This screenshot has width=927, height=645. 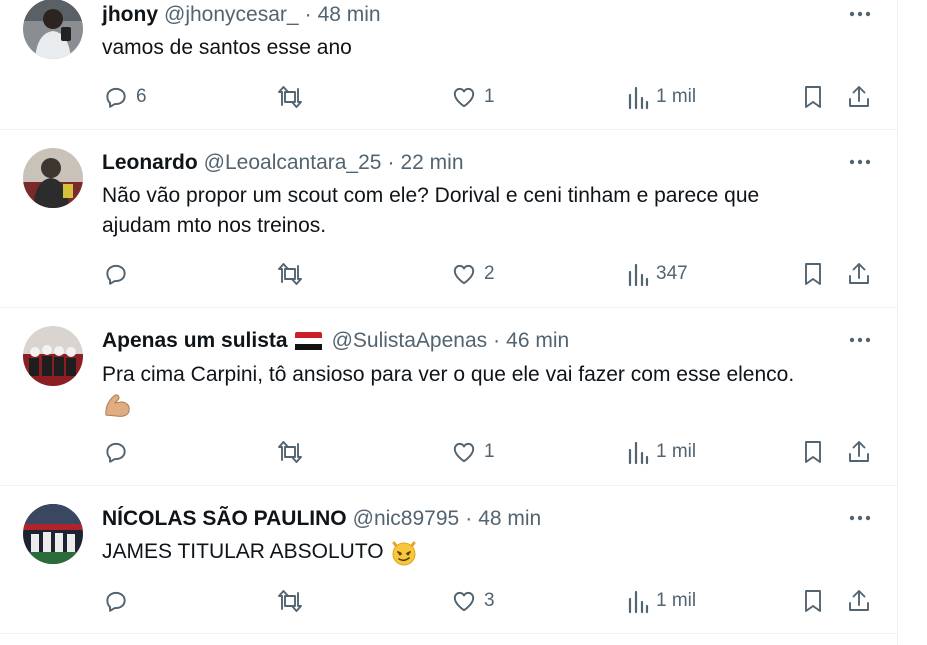 What do you see at coordinates (448, 452) in the screenshot?
I see `tweet-actions: 1 1 mil` at bounding box center [448, 452].